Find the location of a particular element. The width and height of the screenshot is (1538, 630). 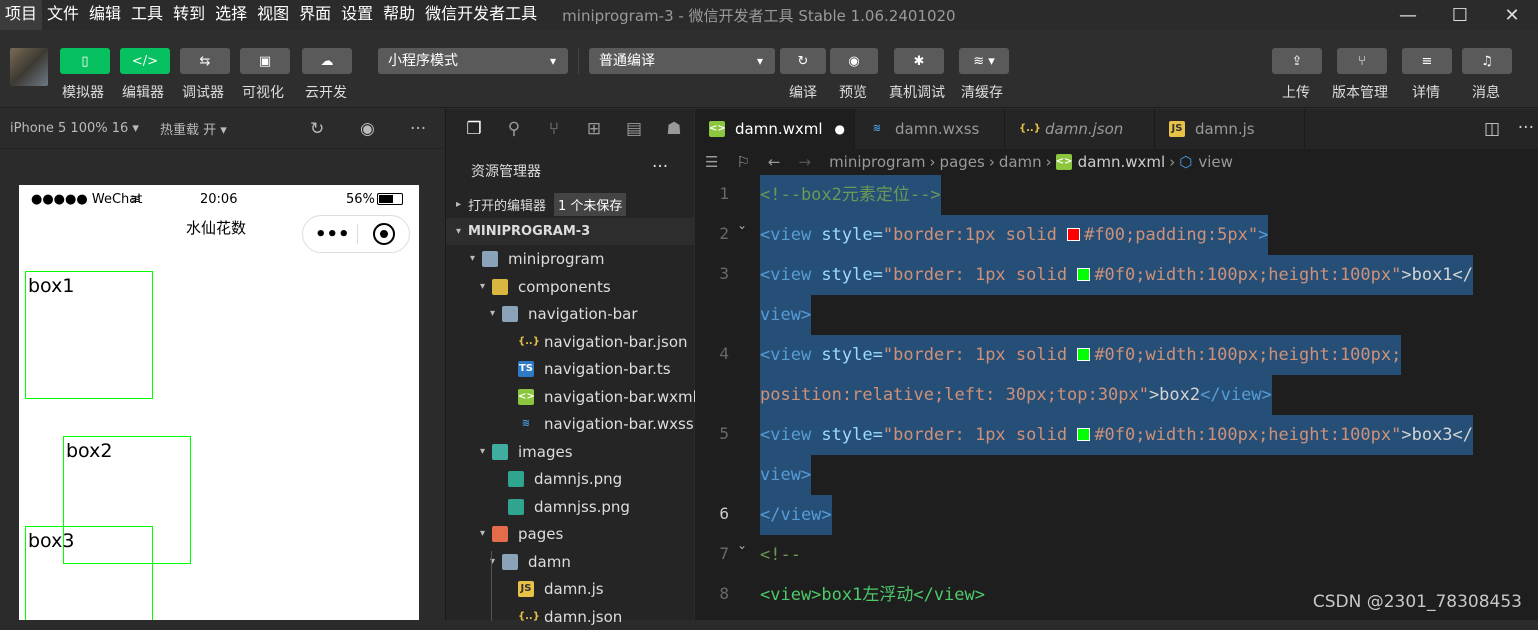

menu-select: 选择 is located at coordinates (231, 15).